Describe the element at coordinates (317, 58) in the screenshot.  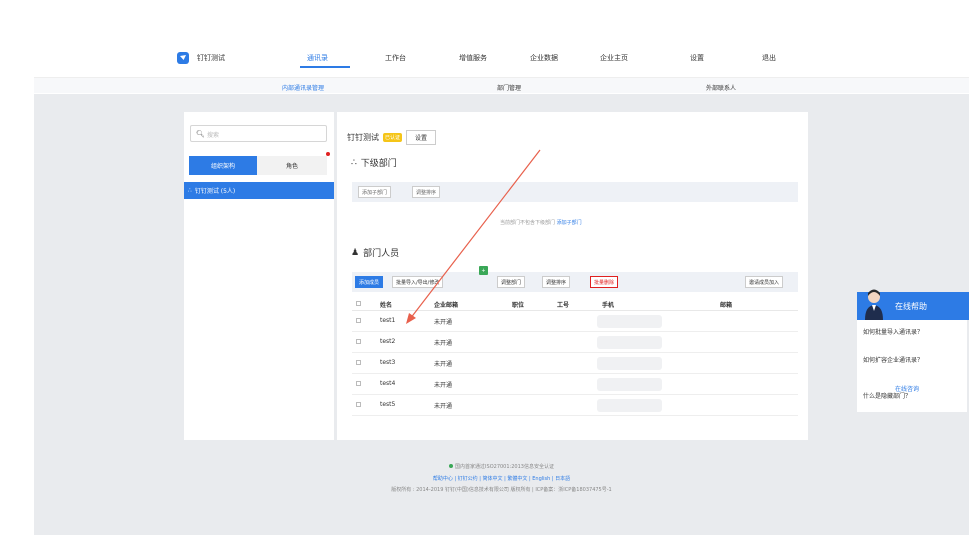
I see `nav-contacts: 通讯录` at that location.